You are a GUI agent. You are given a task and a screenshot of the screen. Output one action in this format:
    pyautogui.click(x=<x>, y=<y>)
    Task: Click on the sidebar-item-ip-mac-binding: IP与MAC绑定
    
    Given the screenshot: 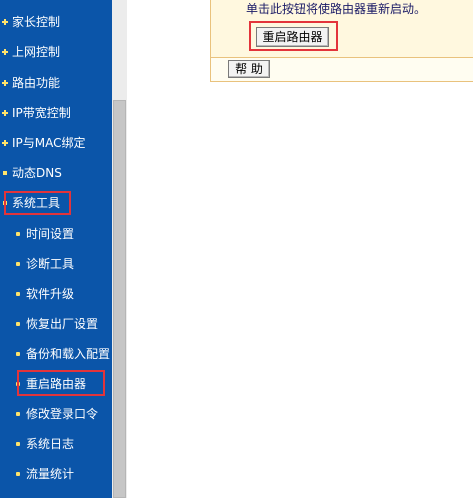 What is the action you would take?
    pyautogui.click(x=56, y=143)
    